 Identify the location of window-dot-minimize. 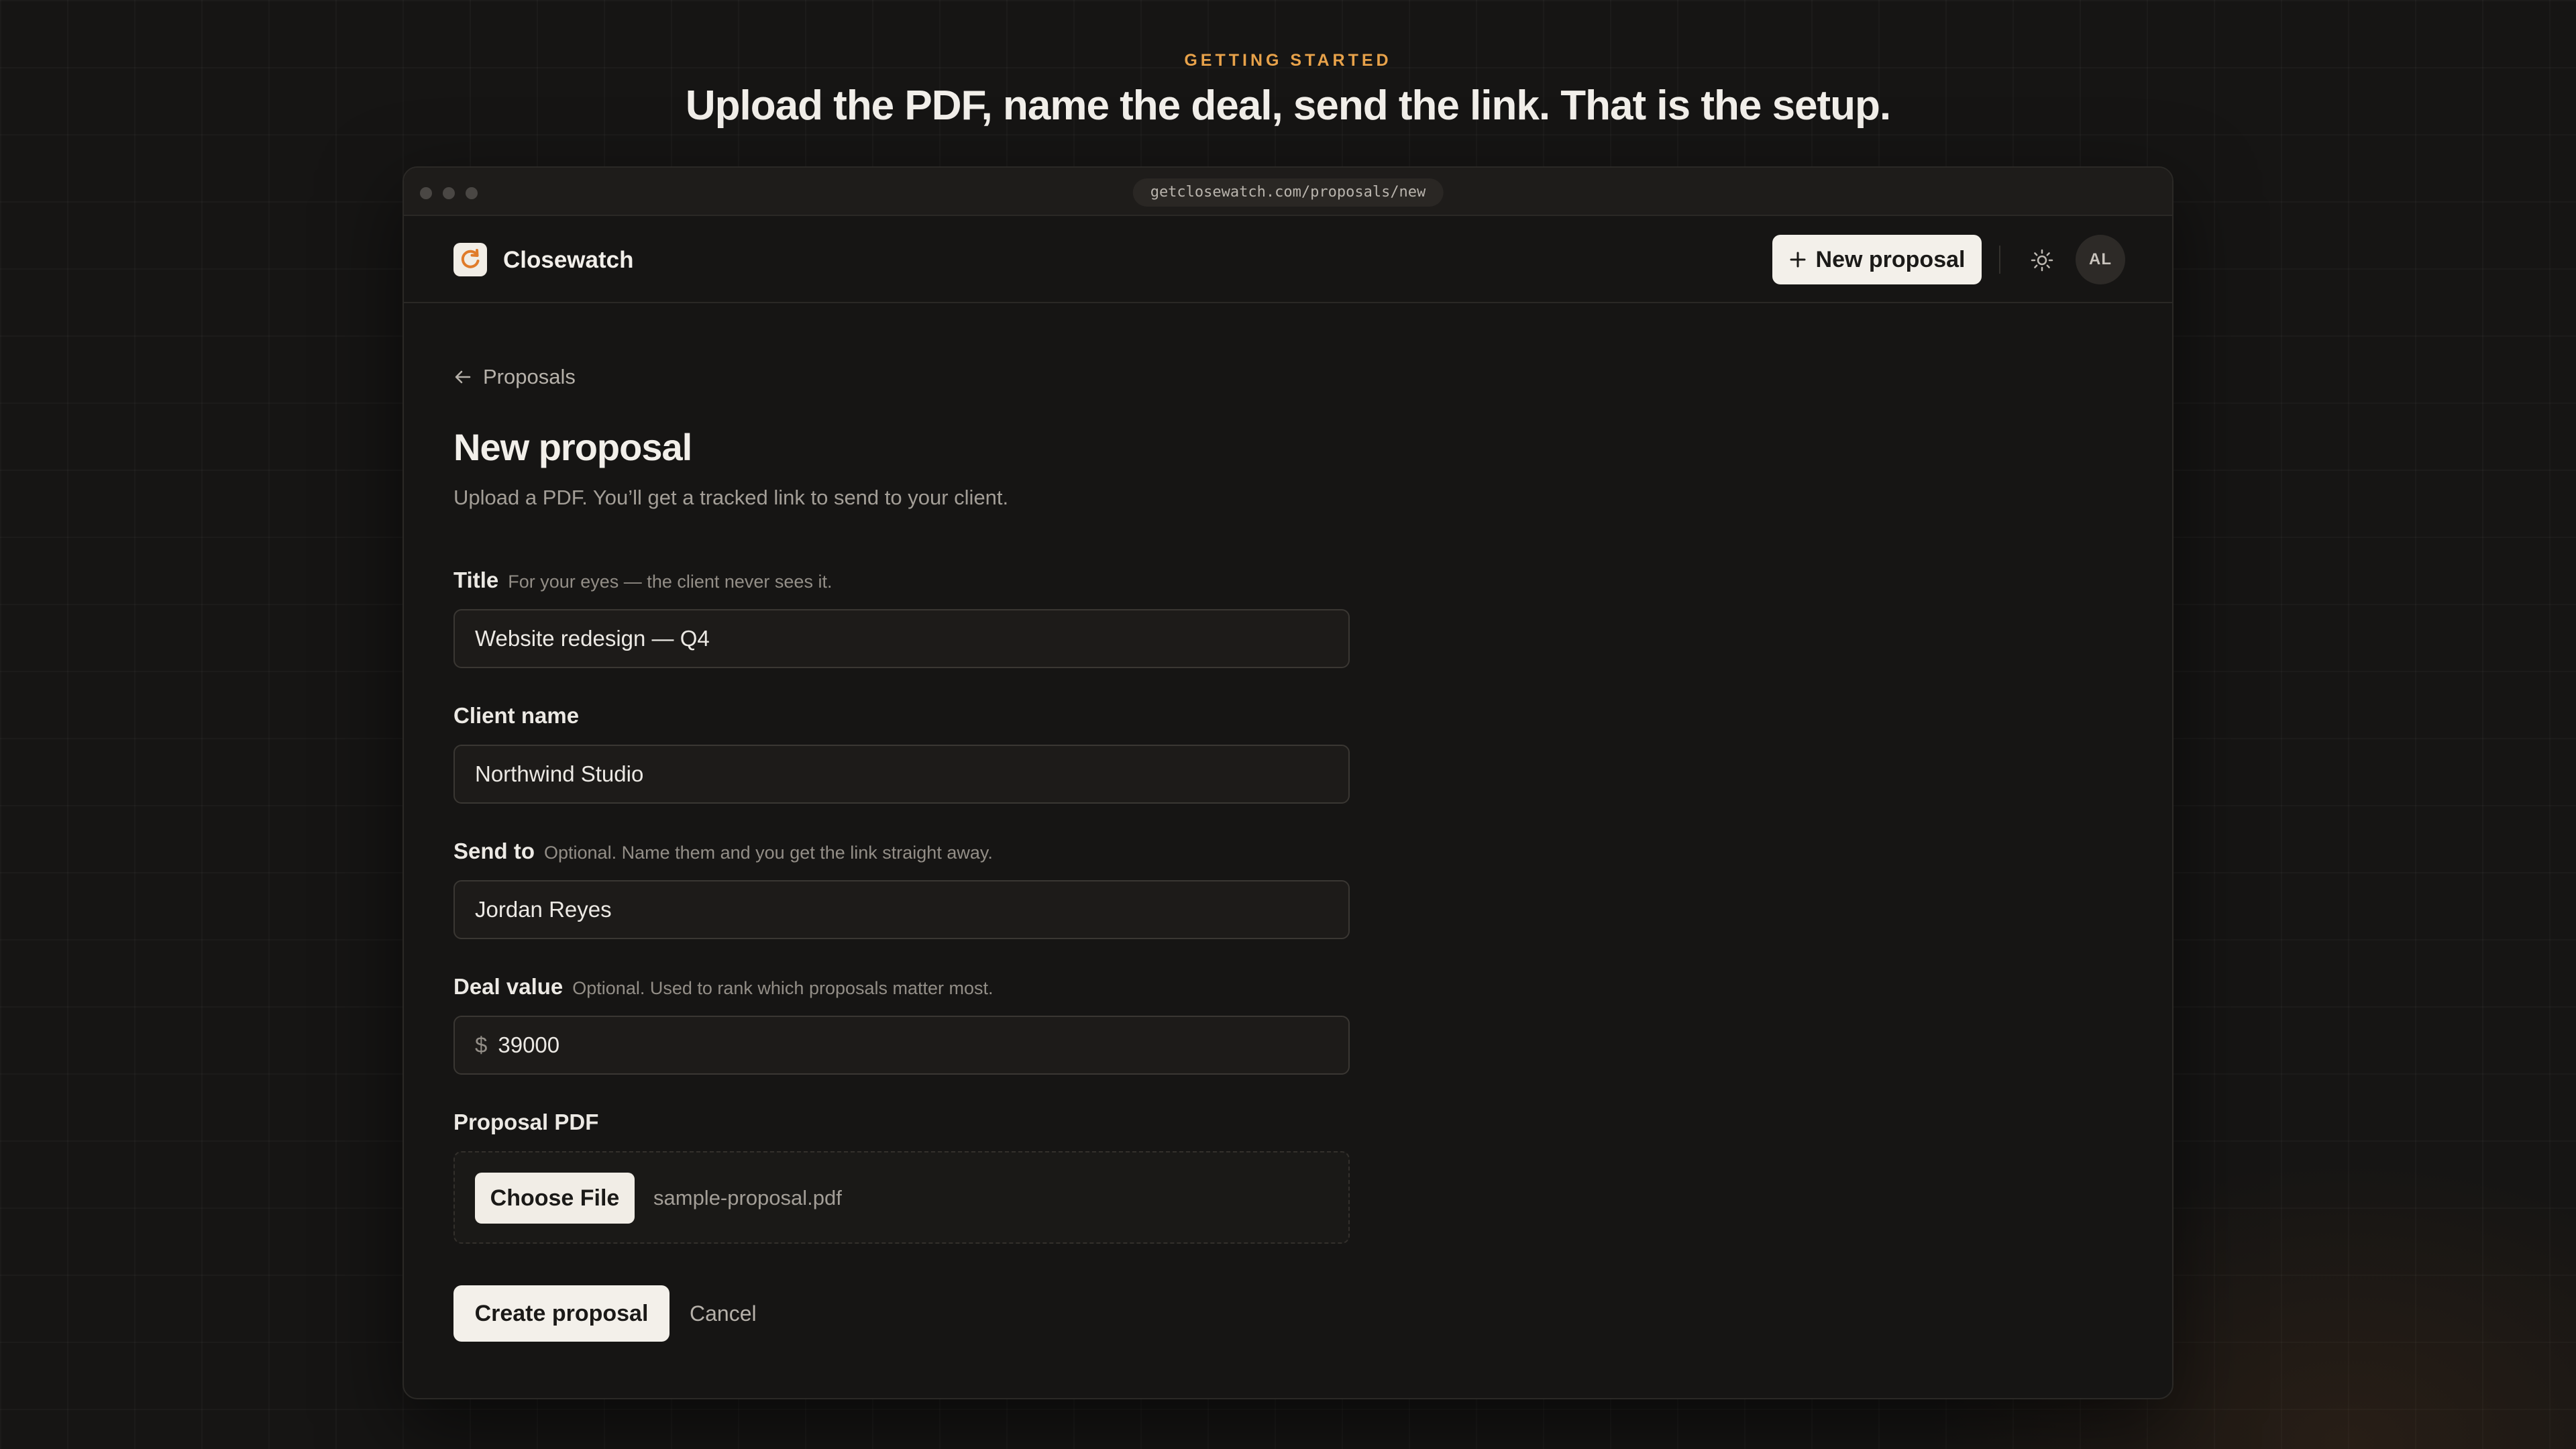
(449, 193).